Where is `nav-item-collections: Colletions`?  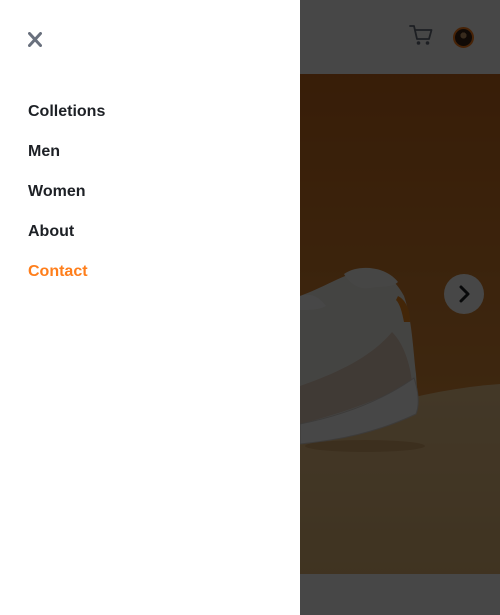
nav-item-collections: Colletions is located at coordinates (66, 121).